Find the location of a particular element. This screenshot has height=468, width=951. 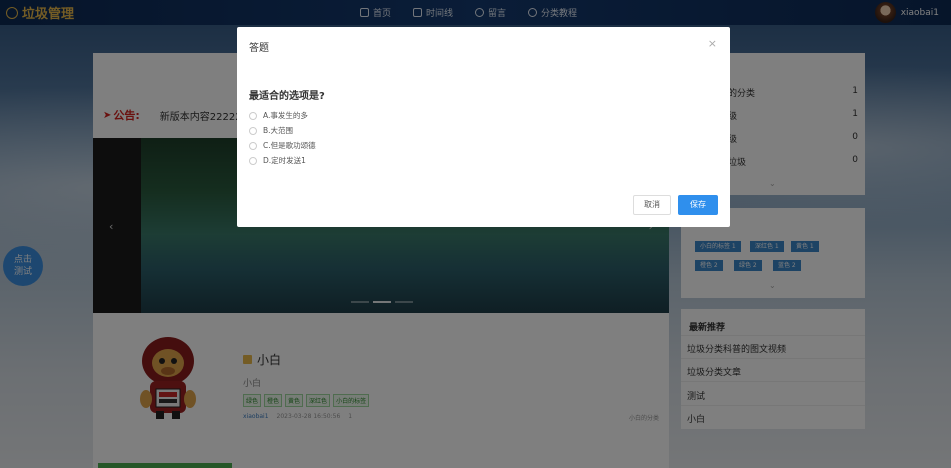

answer-option-d: D.定时发送1 is located at coordinates (277, 160).